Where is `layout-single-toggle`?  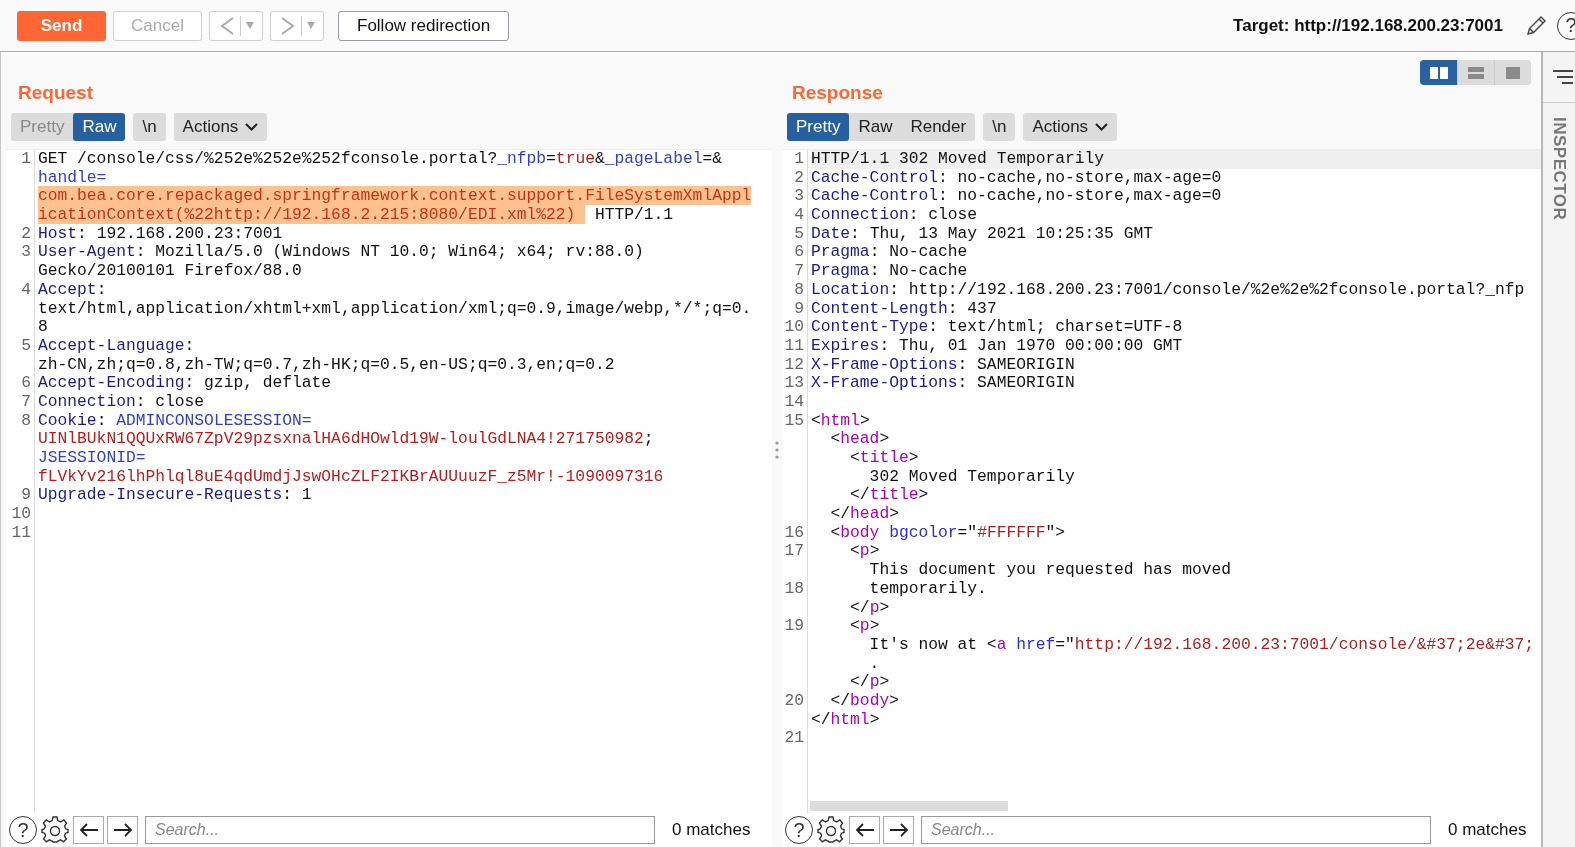
layout-single-toggle is located at coordinates (1512, 72).